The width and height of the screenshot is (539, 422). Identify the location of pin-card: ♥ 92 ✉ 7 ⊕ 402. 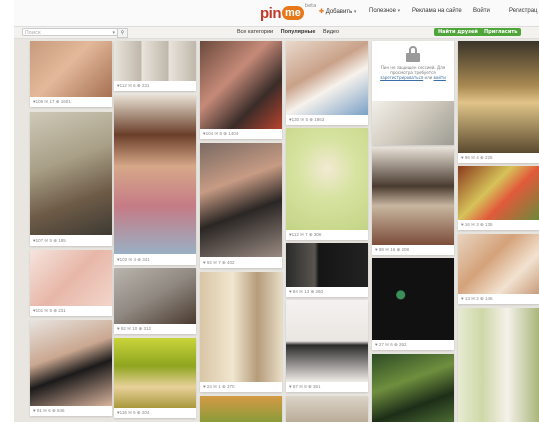
(241, 205).